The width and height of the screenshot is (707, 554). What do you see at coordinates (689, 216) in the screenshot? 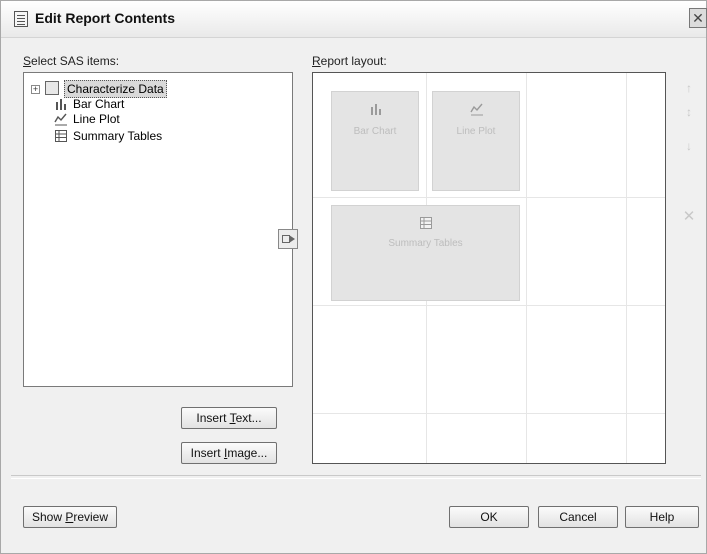
I see `delete-icon: ✕` at bounding box center [689, 216].